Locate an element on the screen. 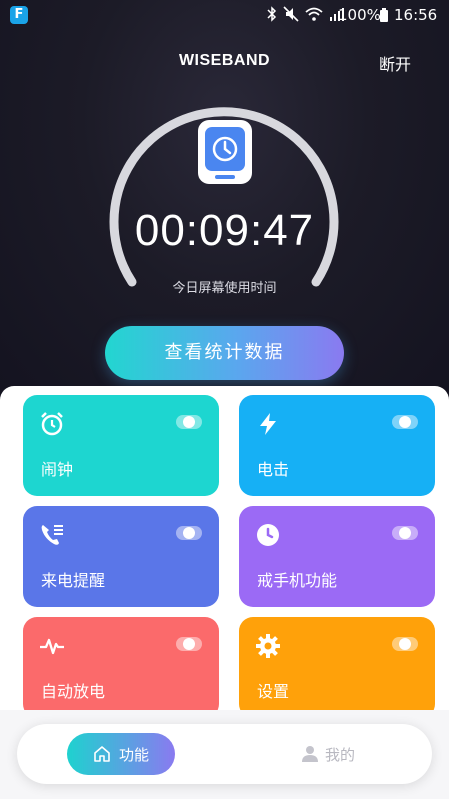  feature-label: 电击 is located at coordinates (273, 469).